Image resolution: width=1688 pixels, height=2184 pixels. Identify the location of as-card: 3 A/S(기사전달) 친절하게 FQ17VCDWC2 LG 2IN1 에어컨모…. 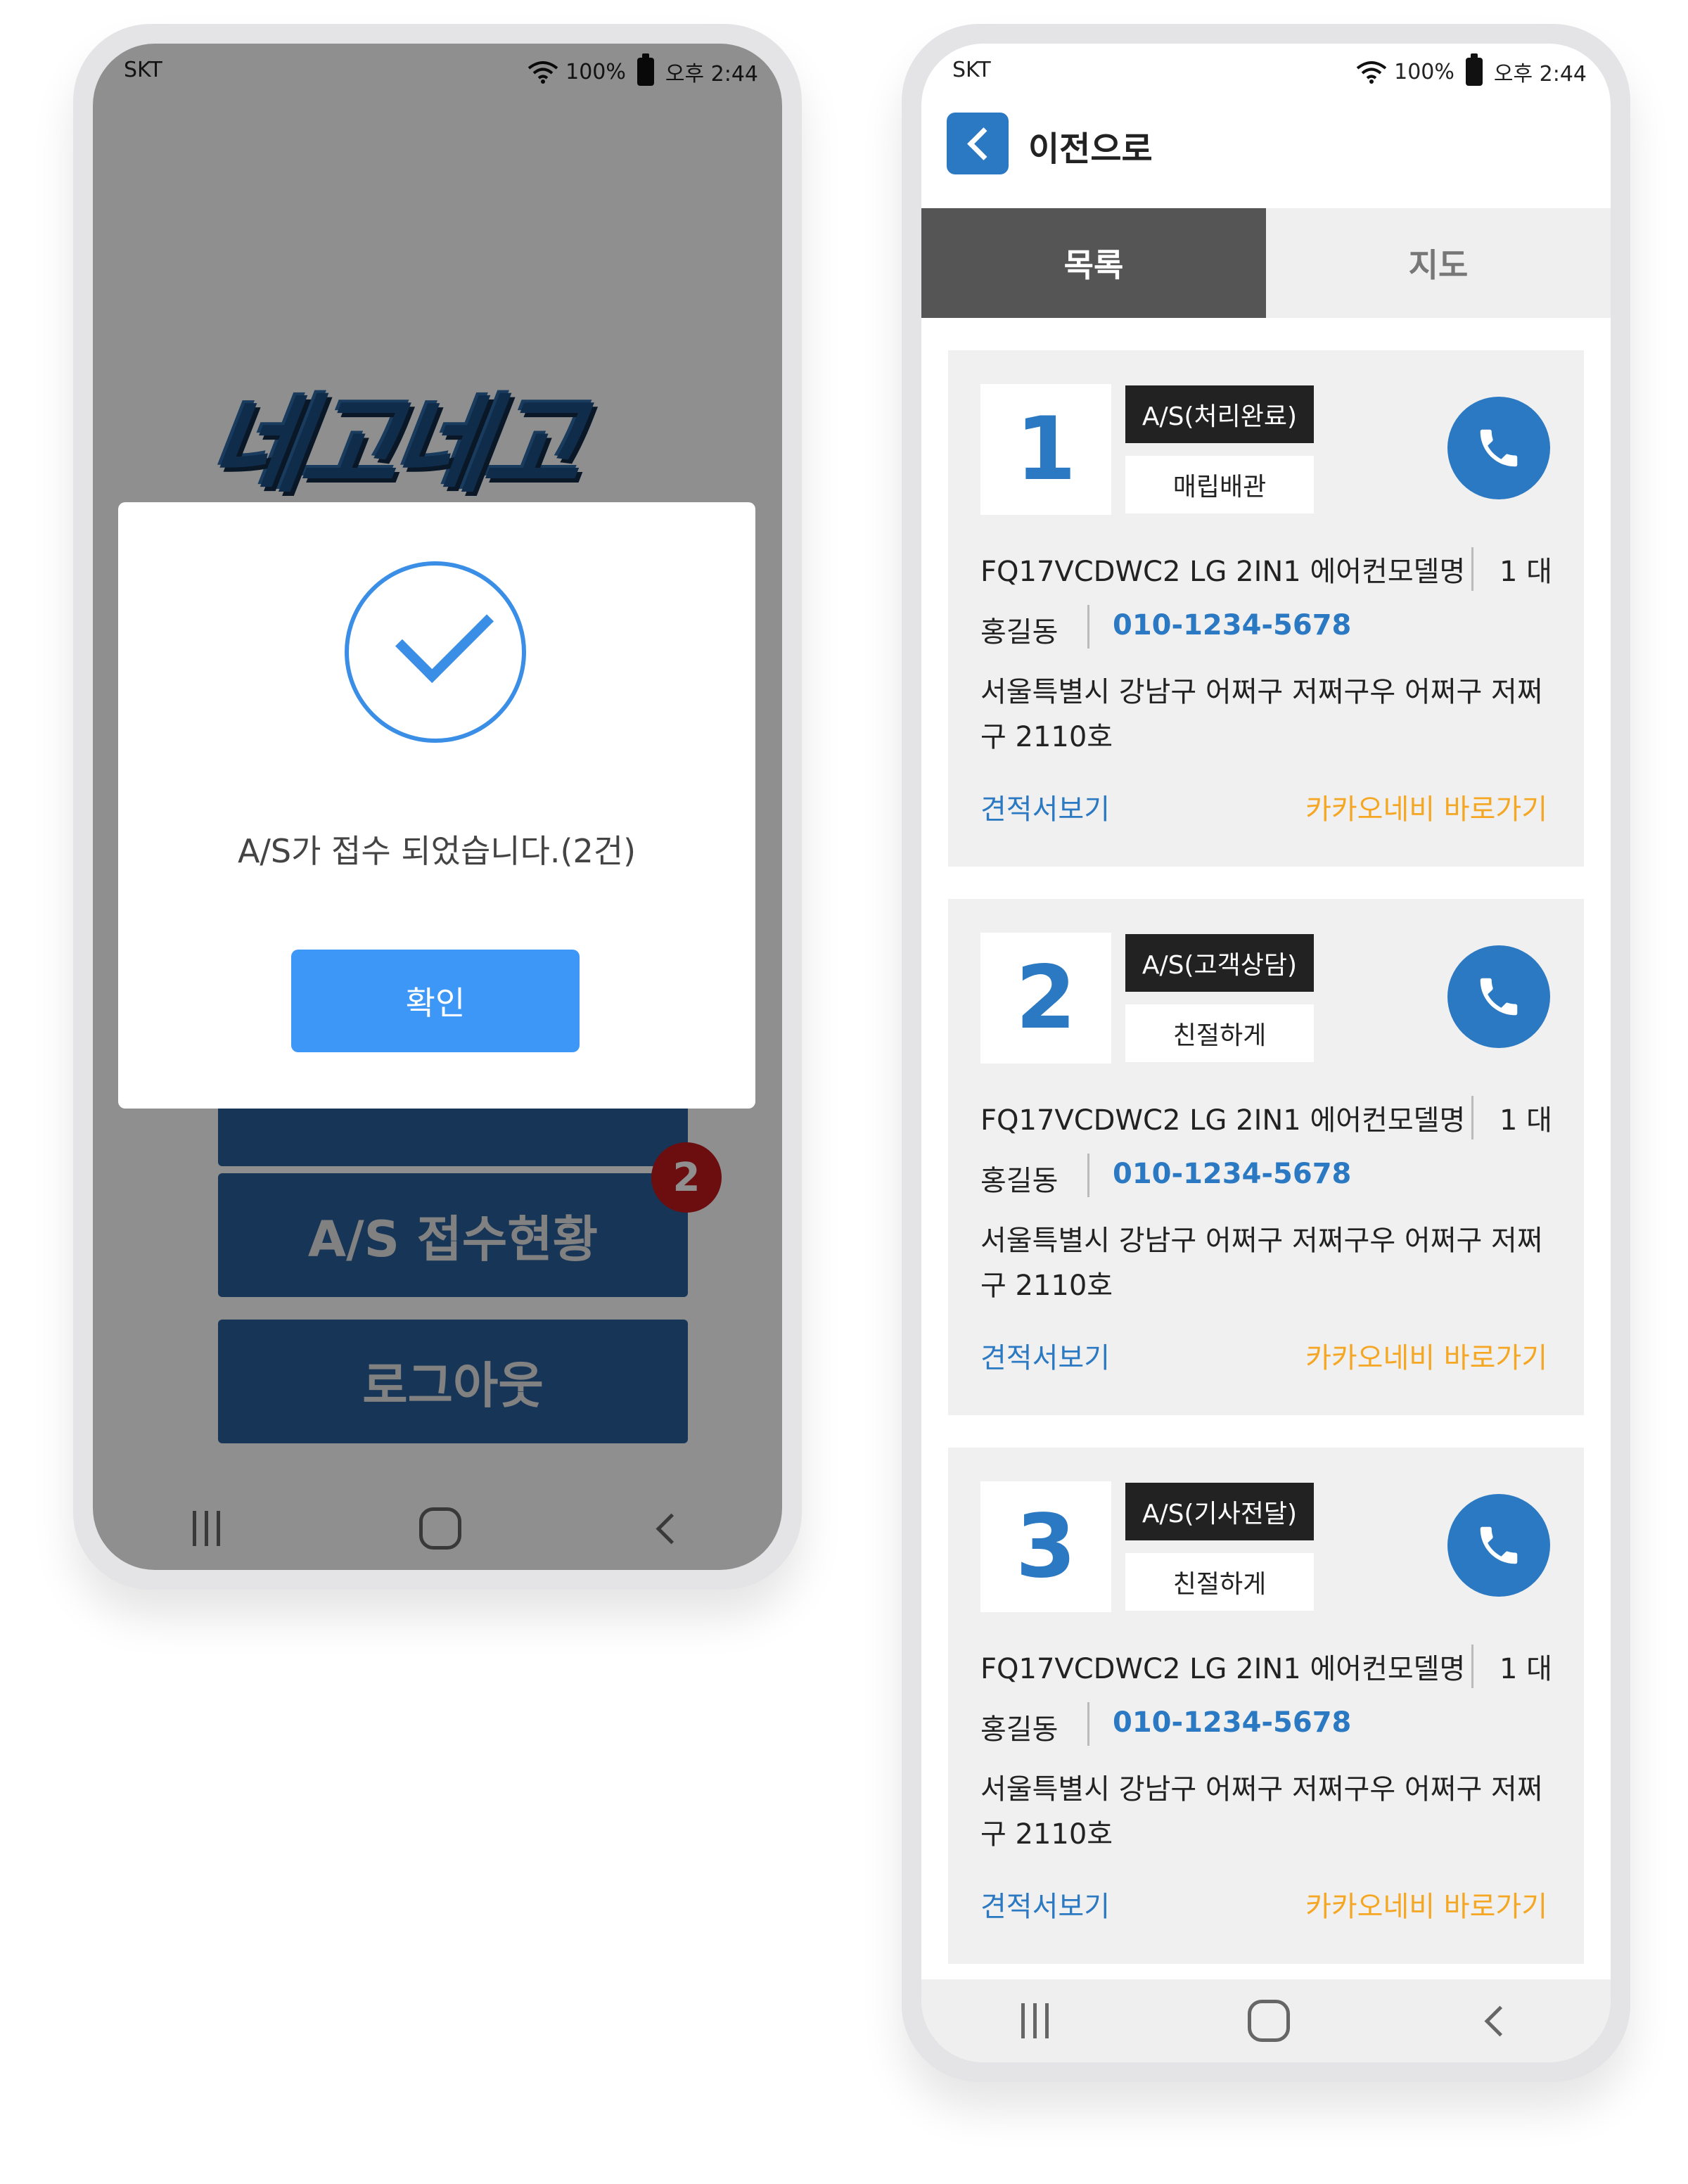
(1266, 1706).